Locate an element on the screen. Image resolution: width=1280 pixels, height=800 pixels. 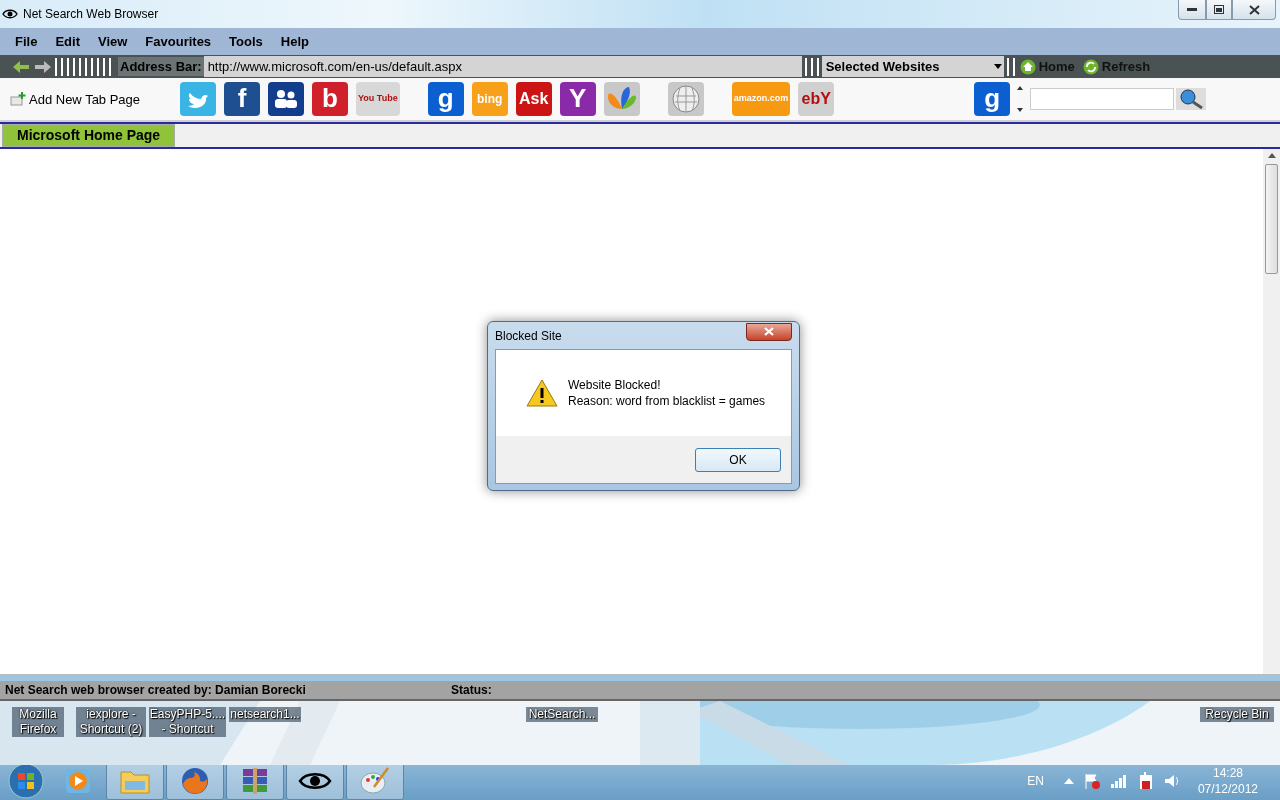
refresh-icon is located at coordinates (1090, 66).